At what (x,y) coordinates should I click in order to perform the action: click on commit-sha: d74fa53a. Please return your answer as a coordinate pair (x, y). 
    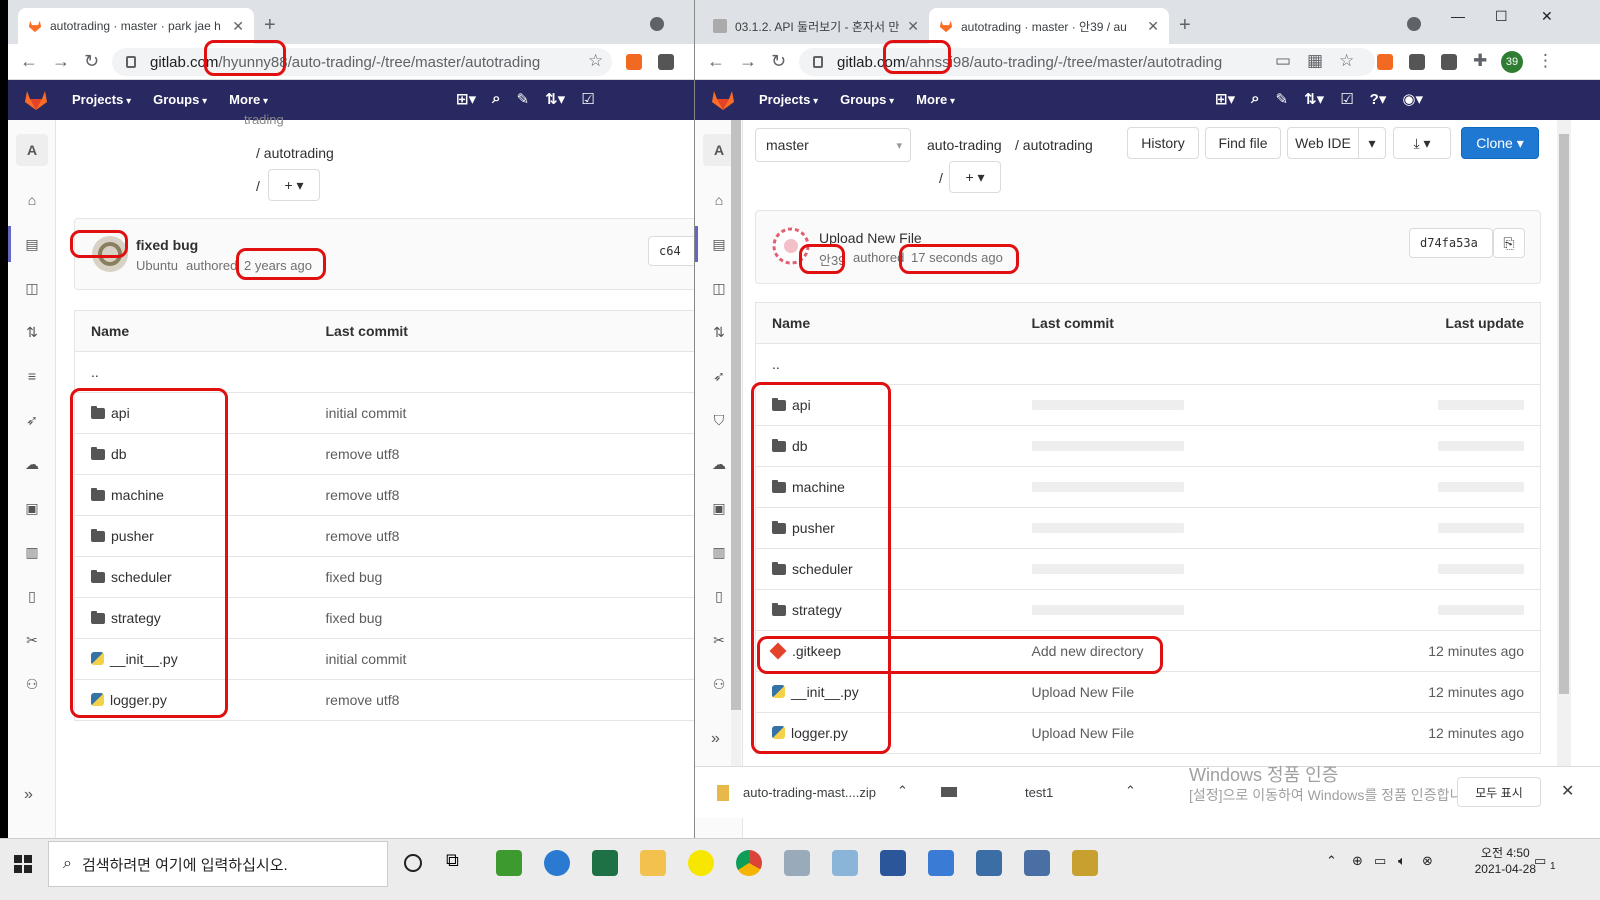
    Looking at the image, I should click on (1451, 243).